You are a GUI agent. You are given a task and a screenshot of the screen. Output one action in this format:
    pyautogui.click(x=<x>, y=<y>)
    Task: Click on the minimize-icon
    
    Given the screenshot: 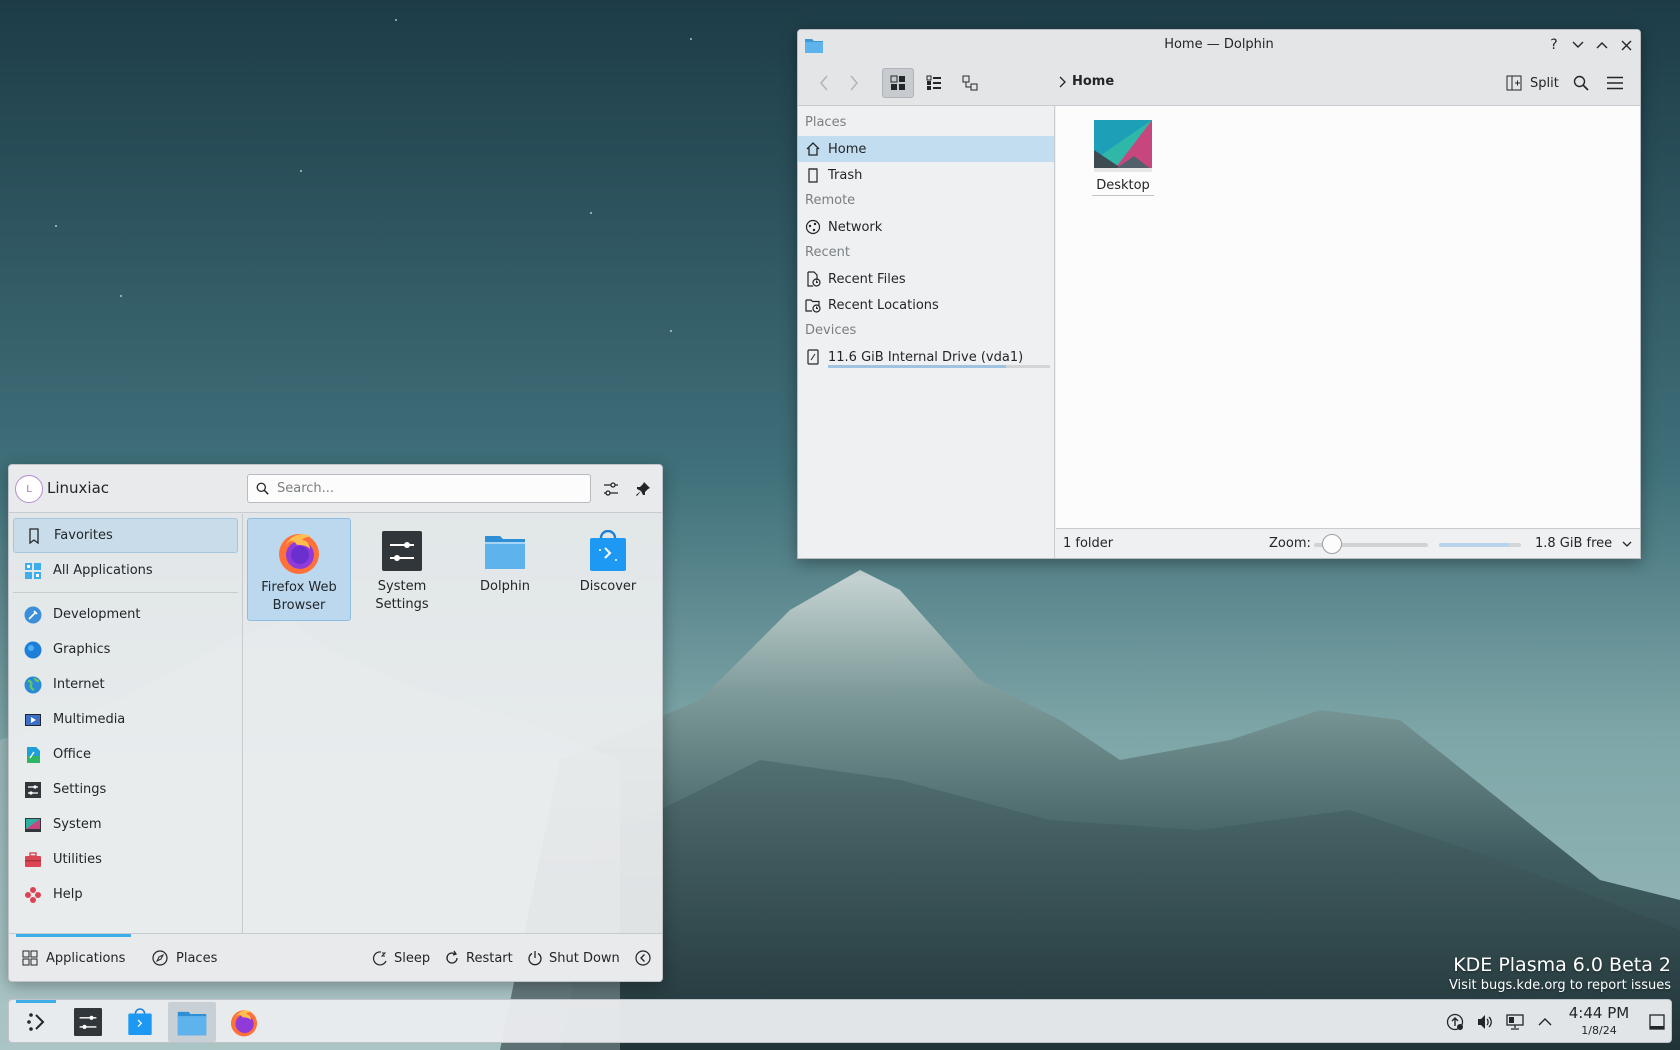 What is the action you would take?
    pyautogui.click(x=1578, y=45)
    